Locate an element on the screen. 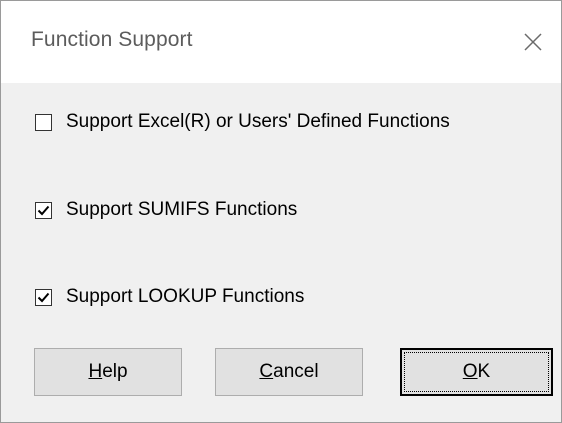 Image resolution: width=562 pixels, height=423 pixels. option-lookup-functions: Support LOOKUP Functions is located at coordinates (169, 297).